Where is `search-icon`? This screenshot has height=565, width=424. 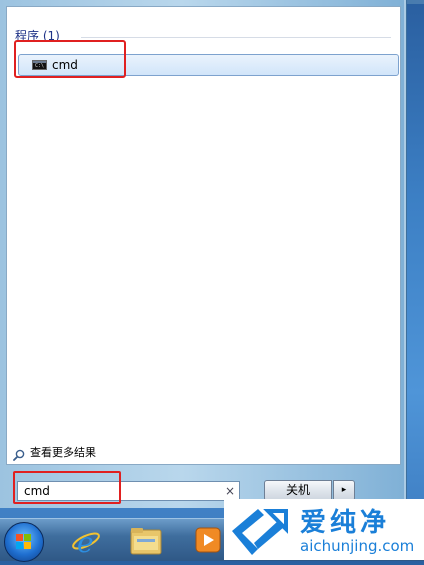
search-icon is located at coordinates (19, 453).